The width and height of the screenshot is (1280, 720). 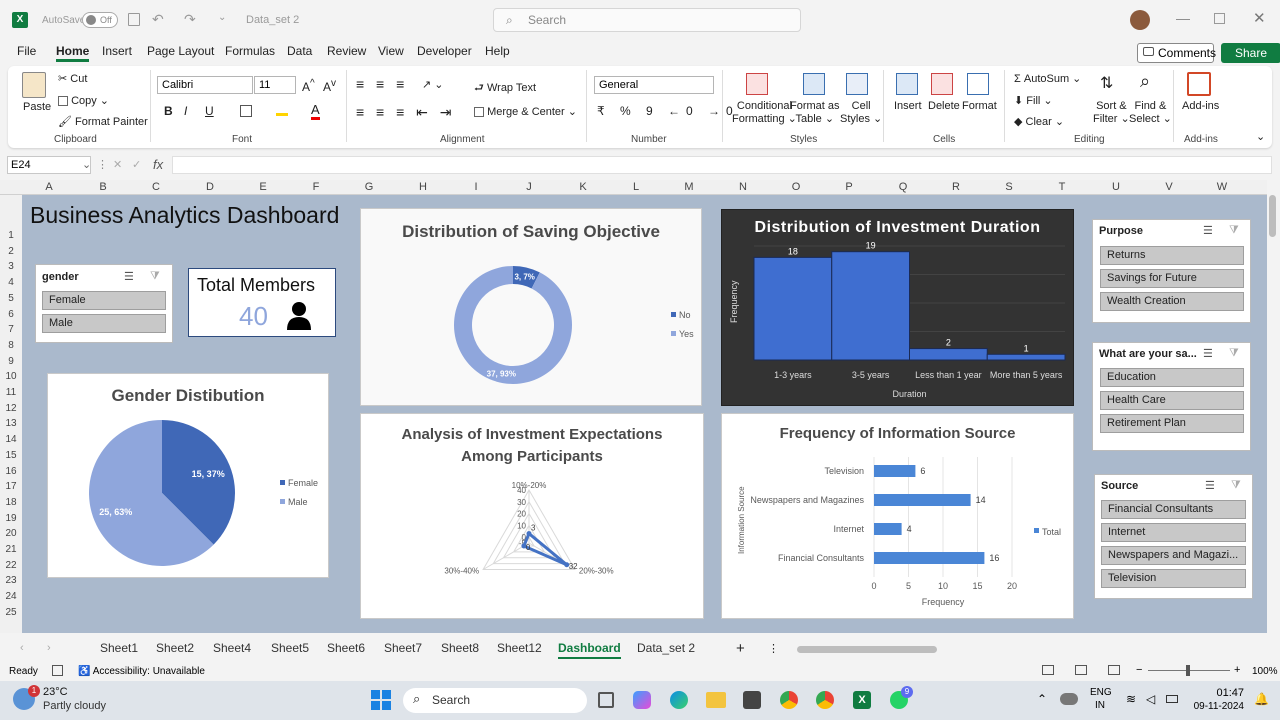 I want to click on maximize-icon, so click(x=1219, y=18).